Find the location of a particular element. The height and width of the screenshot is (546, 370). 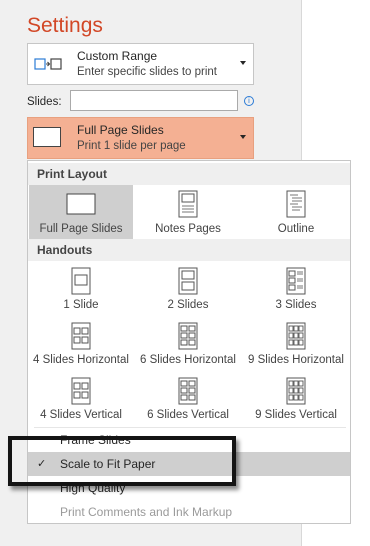

option-label: 9 Slides Vertical is located at coordinates (296, 415).